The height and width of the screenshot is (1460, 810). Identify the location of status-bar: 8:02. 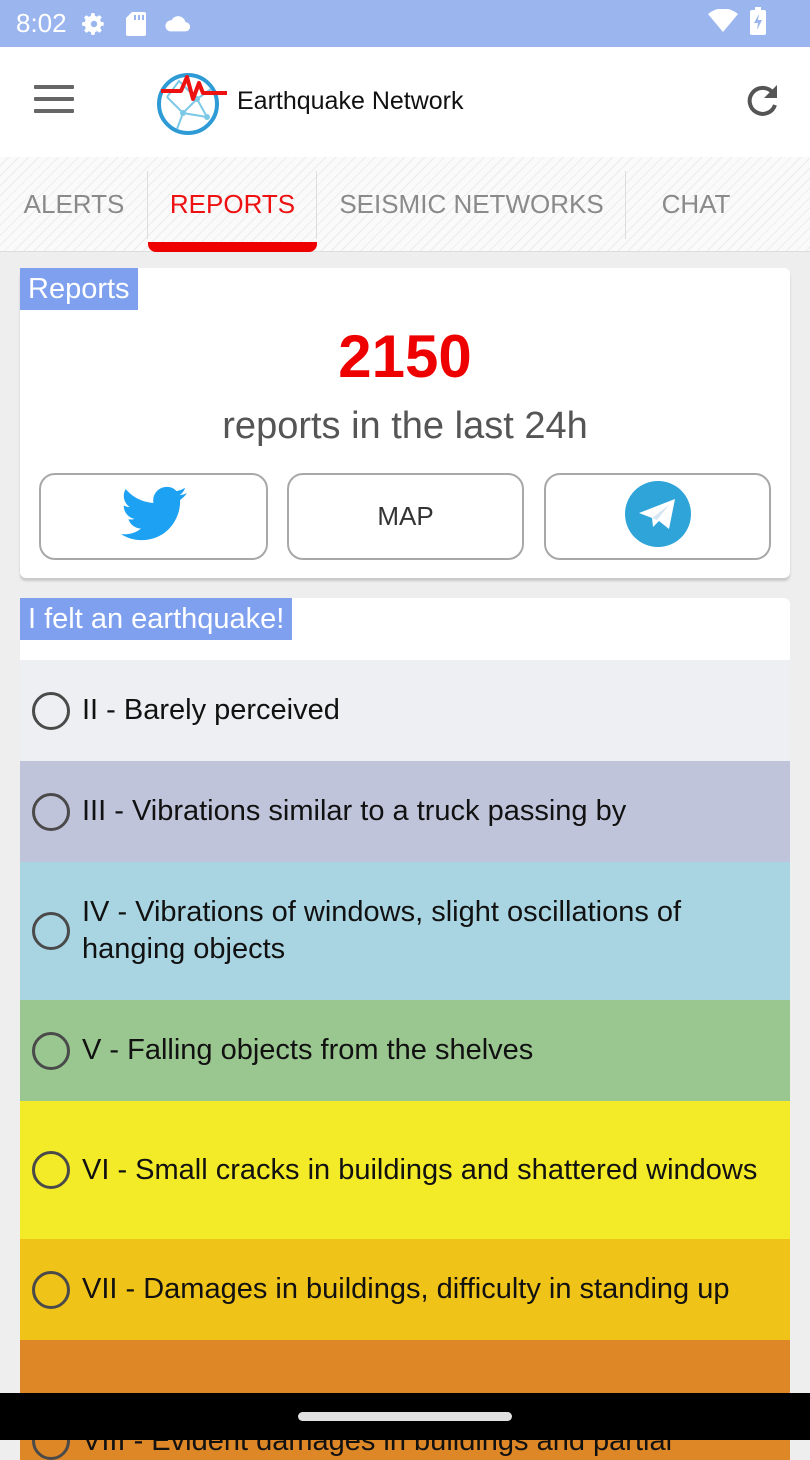
(405, 23).